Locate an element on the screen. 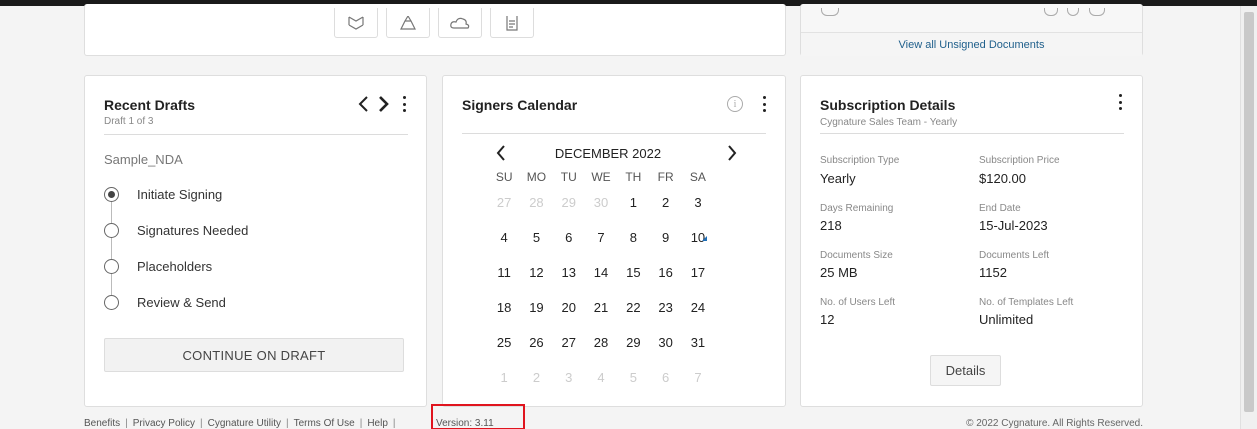 This screenshot has width=1257, height=429. google-drive-source-button is located at coordinates (408, 23).